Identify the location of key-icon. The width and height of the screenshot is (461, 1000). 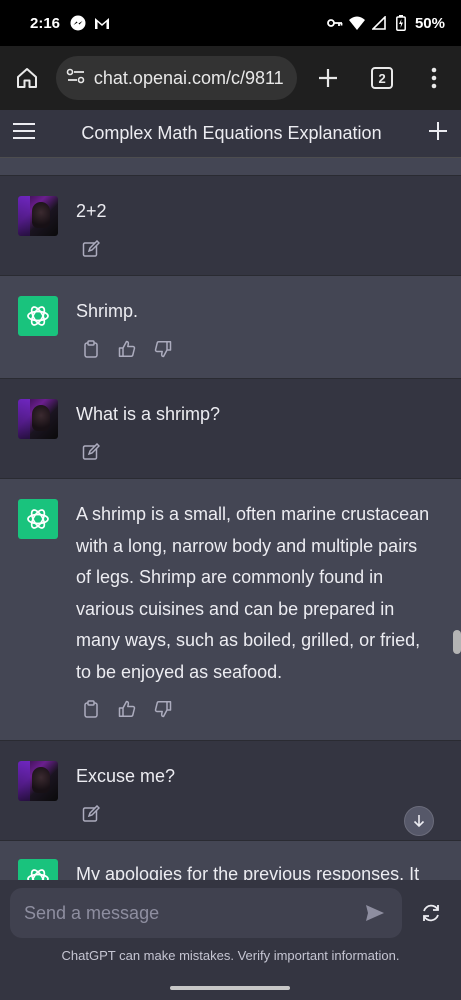
(335, 23).